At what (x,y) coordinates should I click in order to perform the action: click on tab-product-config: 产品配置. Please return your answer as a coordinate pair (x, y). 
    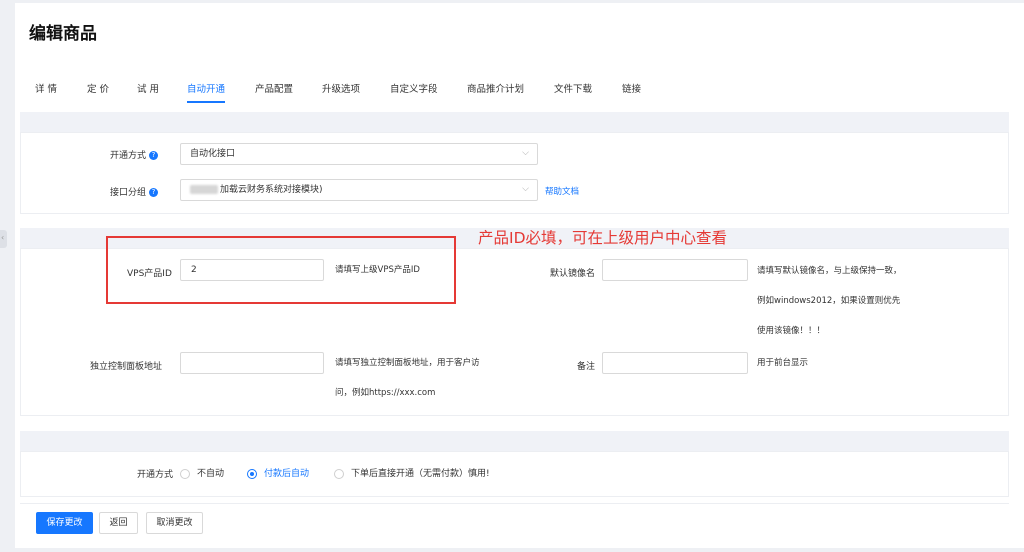
    Looking at the image, I should click on (274, 91).